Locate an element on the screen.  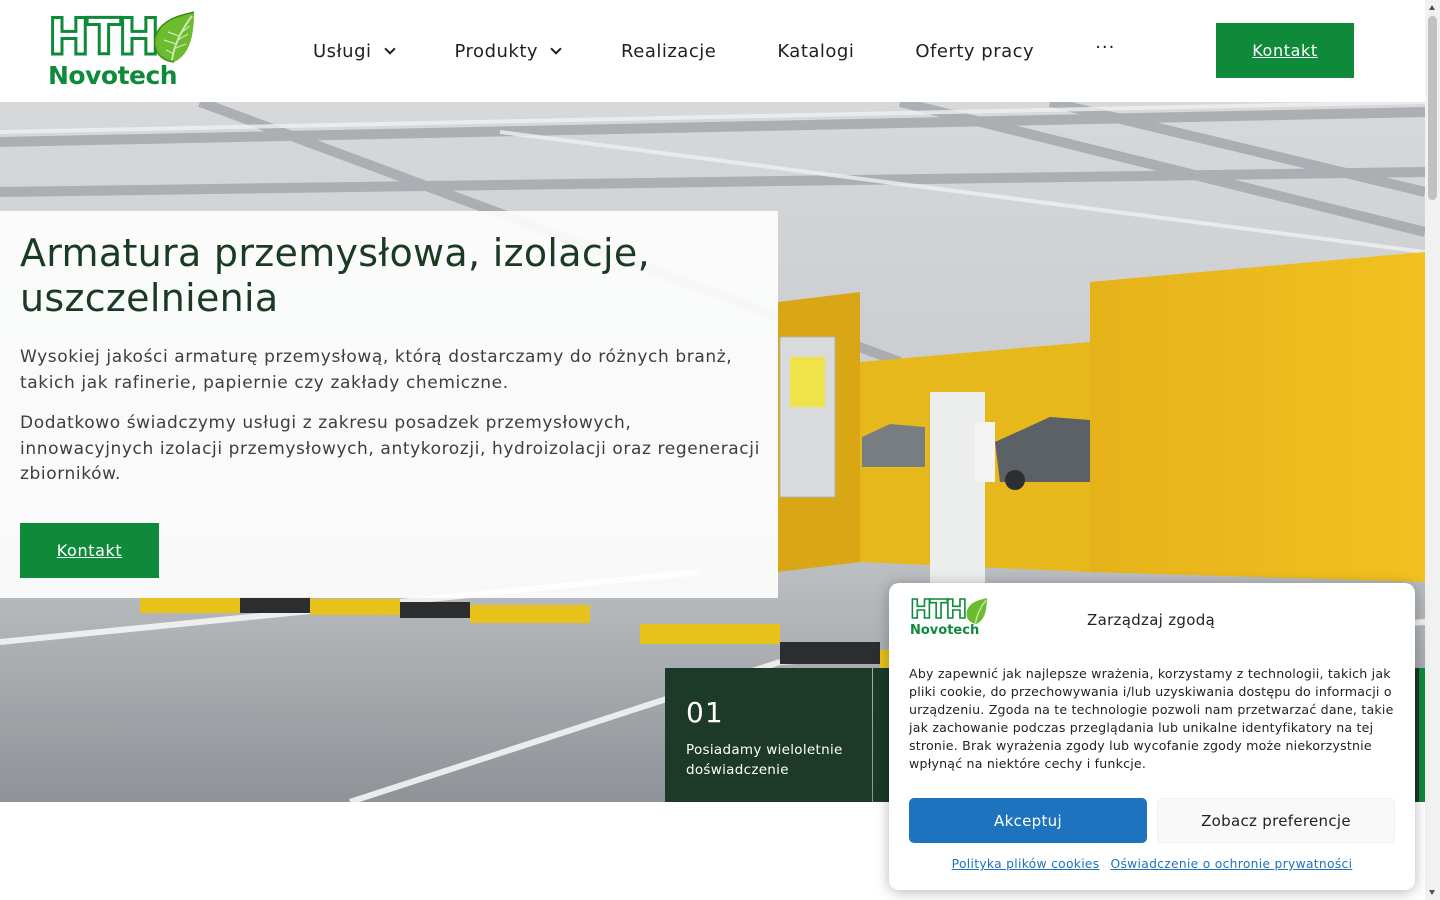
site-logo: HTH Novotech is located at coordinates (121, 50).